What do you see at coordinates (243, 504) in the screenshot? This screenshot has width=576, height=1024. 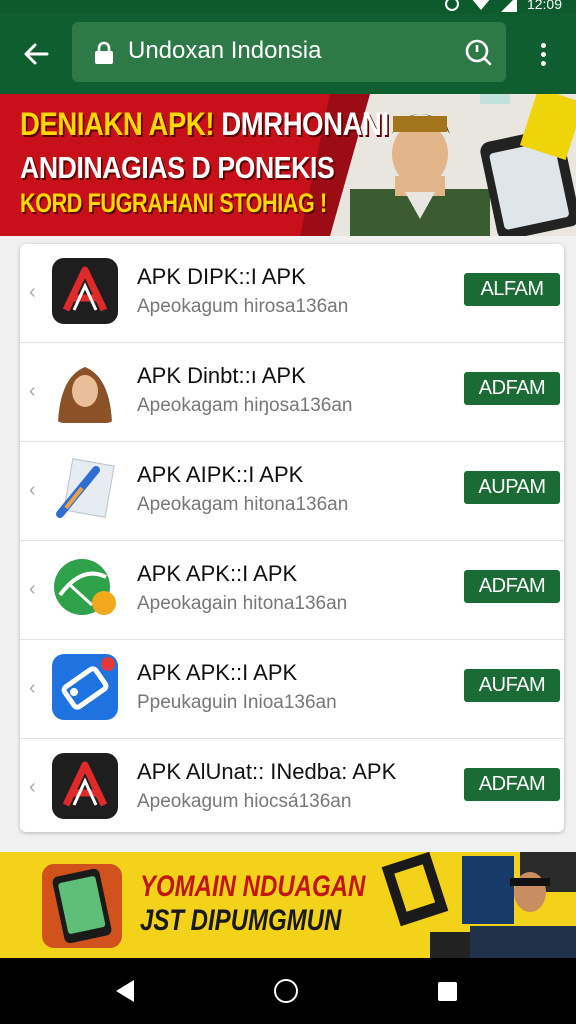 I see `app-subtitle: Apeokagam hitona136an` at bounding box center [243, 504].